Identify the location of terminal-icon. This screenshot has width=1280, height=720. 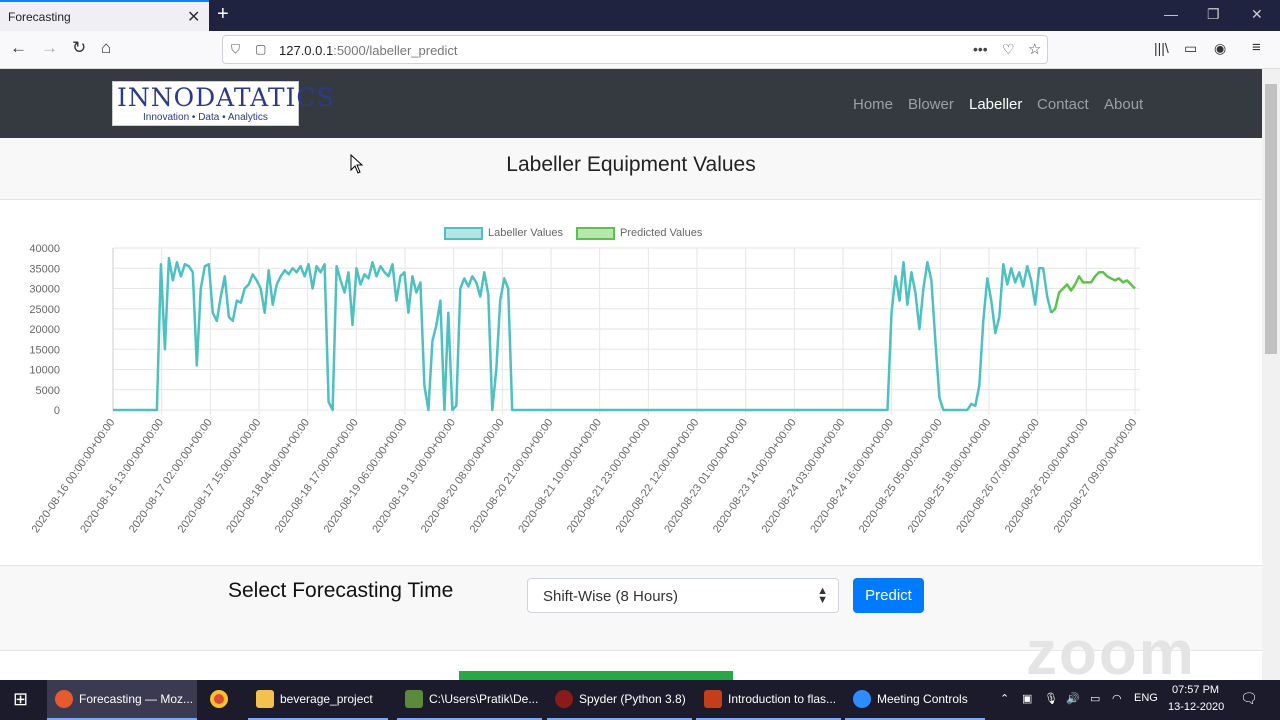
(414, 699).